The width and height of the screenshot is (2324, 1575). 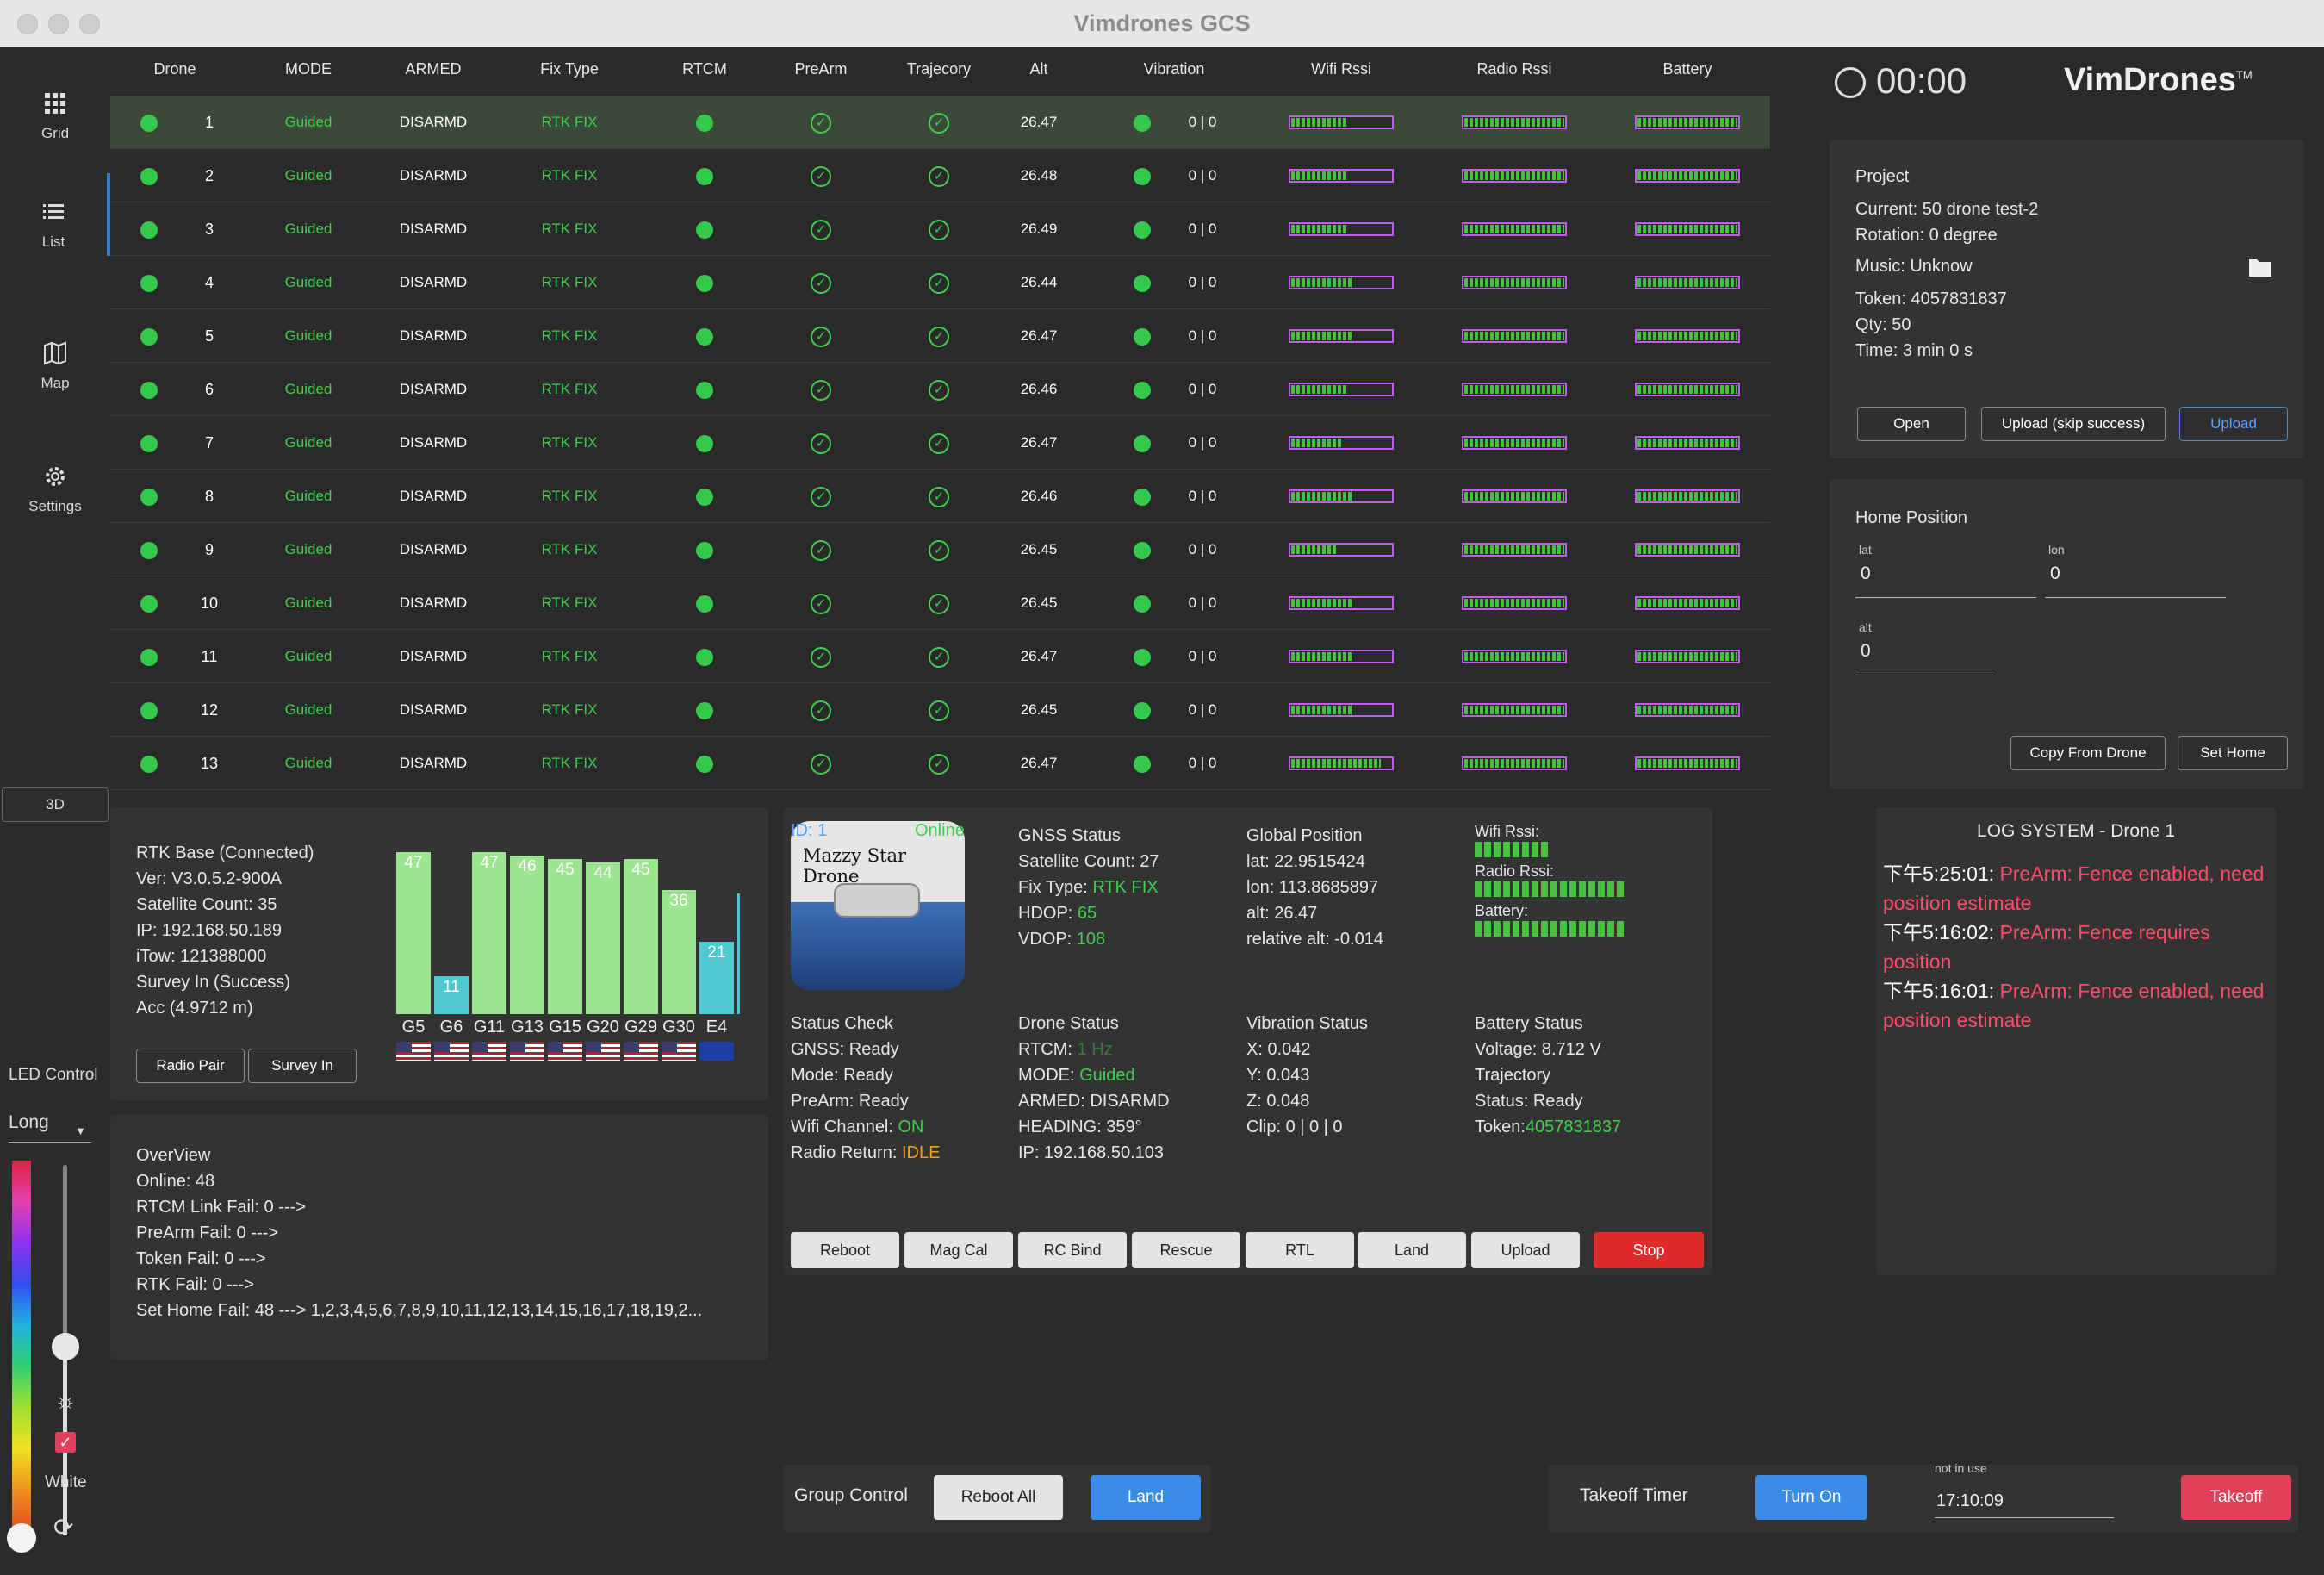 I want to click on project-rotation: Rotation: 0 degree, so click(x=1926, y=236).